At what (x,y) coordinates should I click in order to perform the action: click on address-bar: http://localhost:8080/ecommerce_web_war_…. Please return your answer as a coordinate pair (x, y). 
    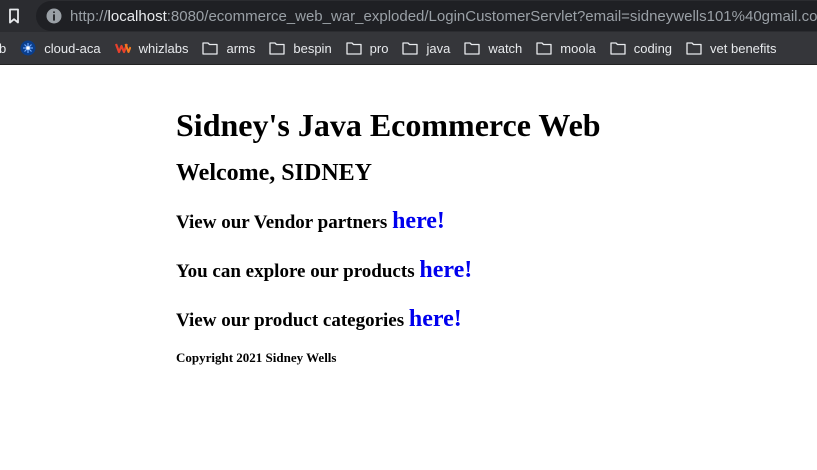
    Looking at the image, I should click on (426, 16).